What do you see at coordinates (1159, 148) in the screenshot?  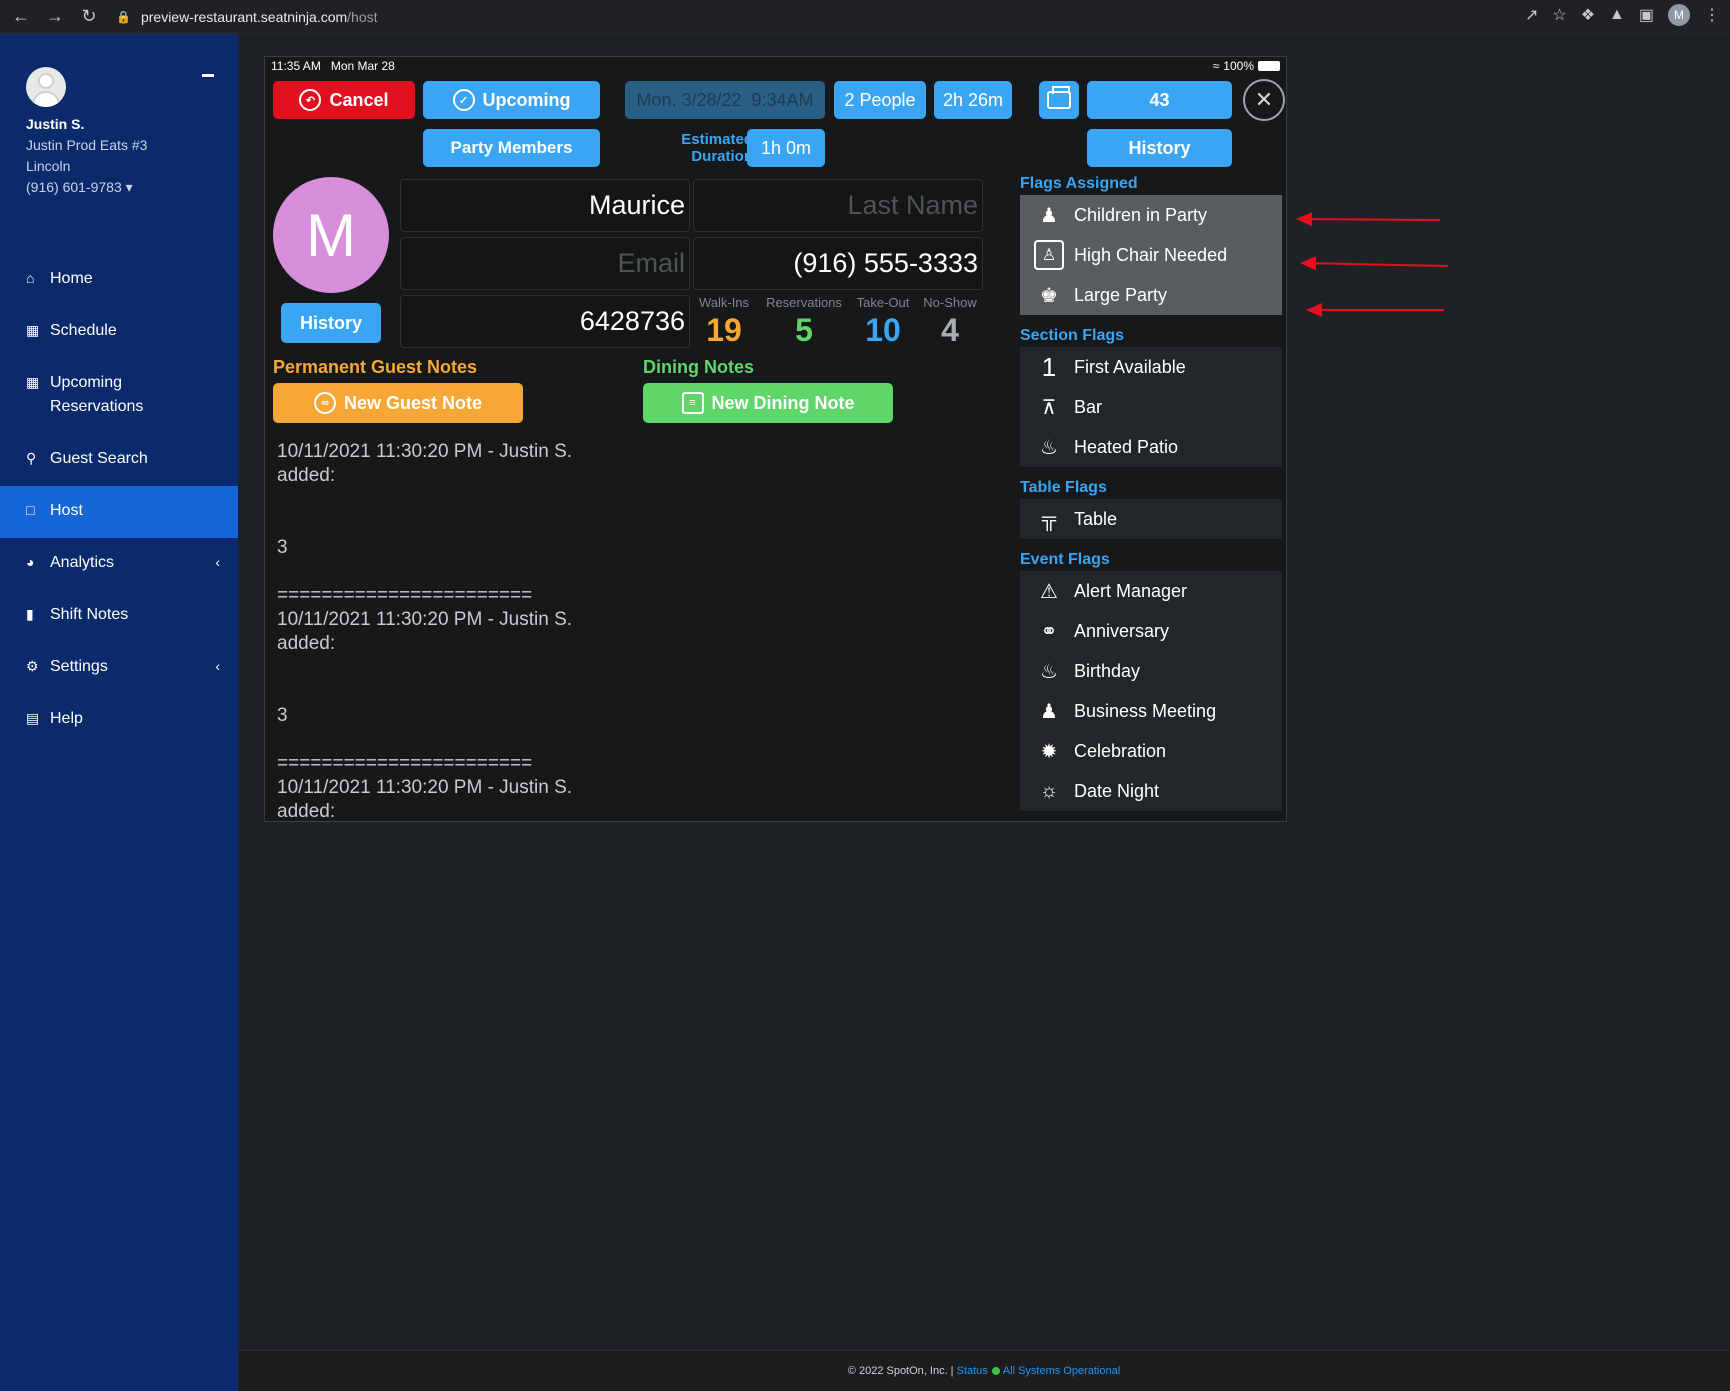 I see `reservation-history-button: History` at bounding box center [1159, 148].